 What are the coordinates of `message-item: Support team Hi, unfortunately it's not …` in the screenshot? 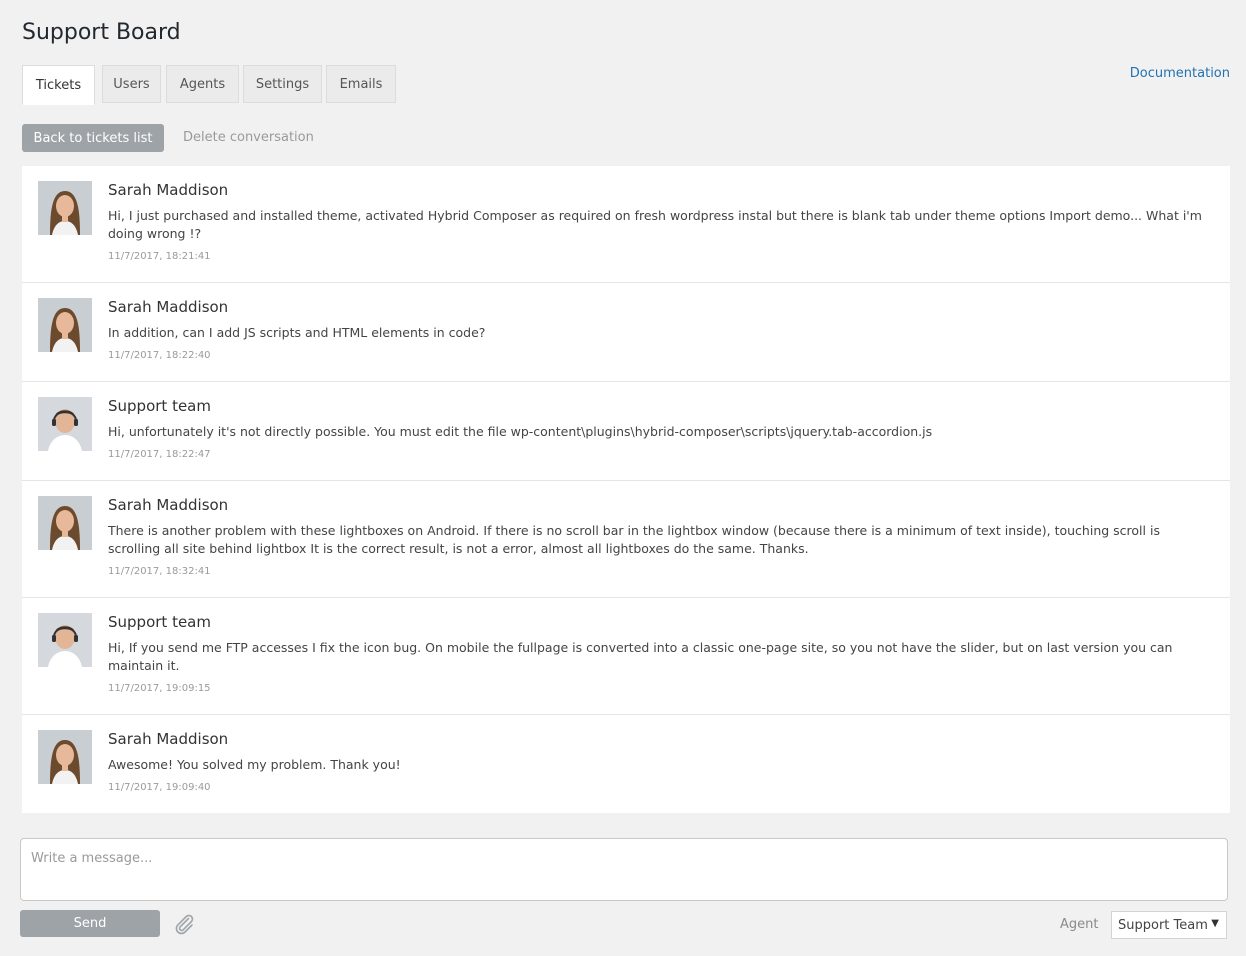 It's located at (626, 431).